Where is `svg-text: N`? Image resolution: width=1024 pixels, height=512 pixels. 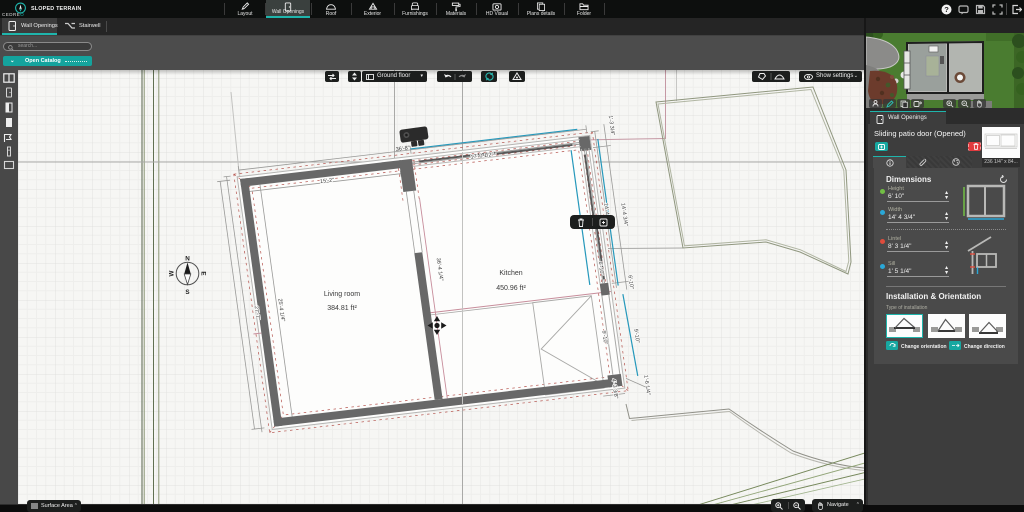
svg-text: N is located at coordinates (187, 259).